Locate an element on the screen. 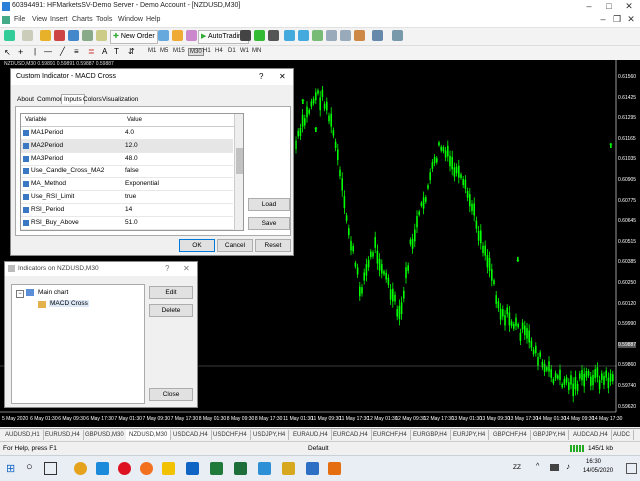 The height and width of the screenshot is (481, 640). tab-visualization: Visualization is located at coordinates (120, 99).